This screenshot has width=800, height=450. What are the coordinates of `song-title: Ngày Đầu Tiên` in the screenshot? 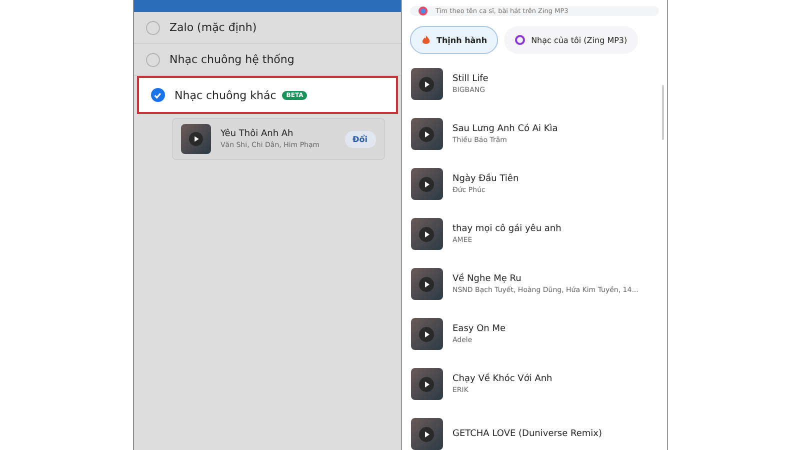 It's located at (486, 179).